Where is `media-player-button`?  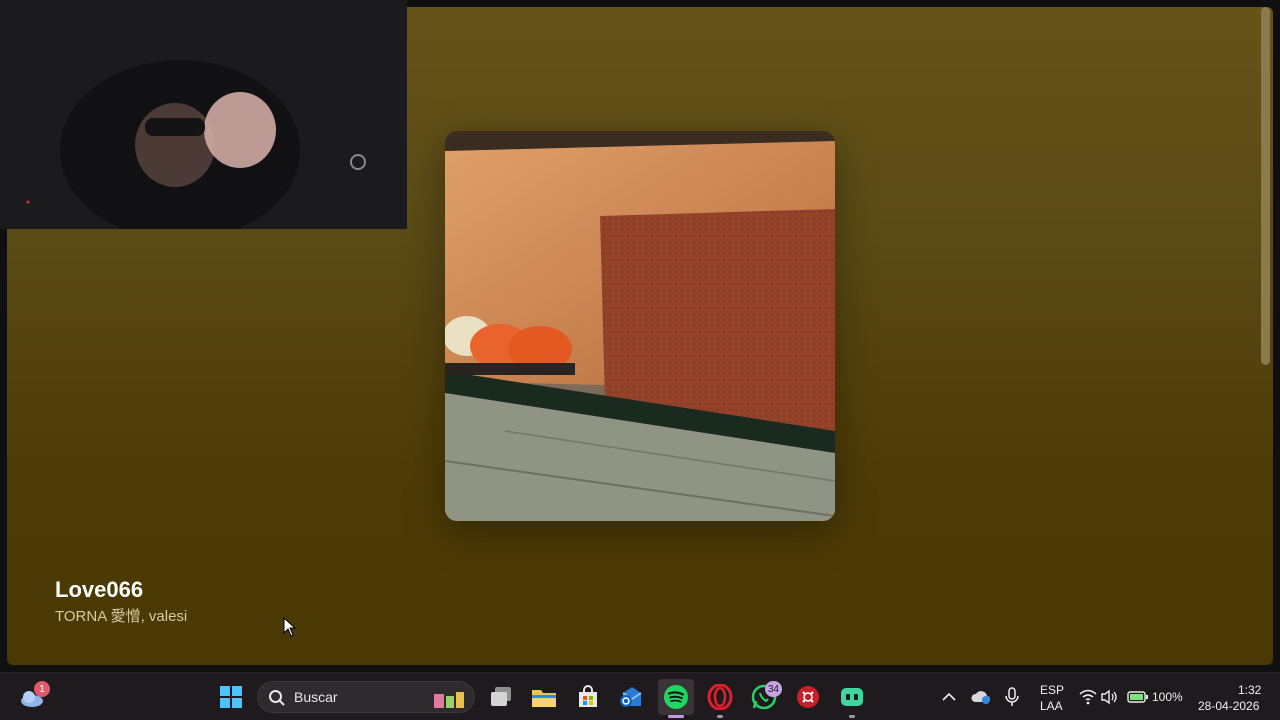
media-player-button is located at coordinates (852, 698).